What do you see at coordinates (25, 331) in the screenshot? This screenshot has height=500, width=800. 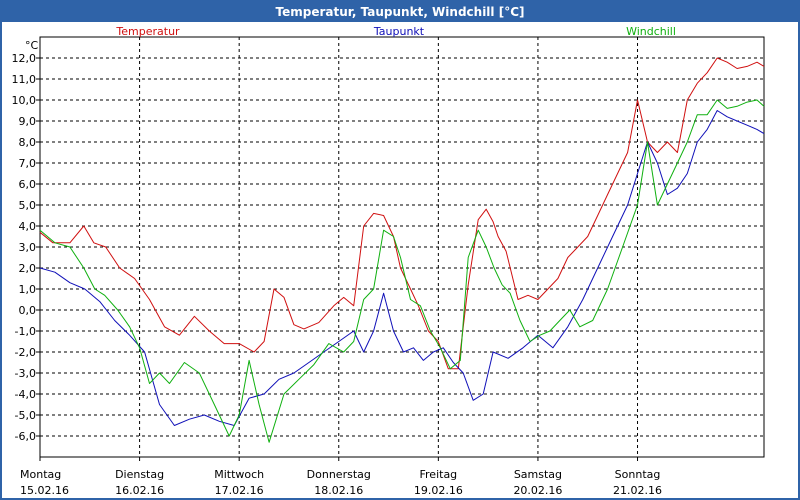 I see `y-tick-label: -1,0` at bounding box center [25, 331].